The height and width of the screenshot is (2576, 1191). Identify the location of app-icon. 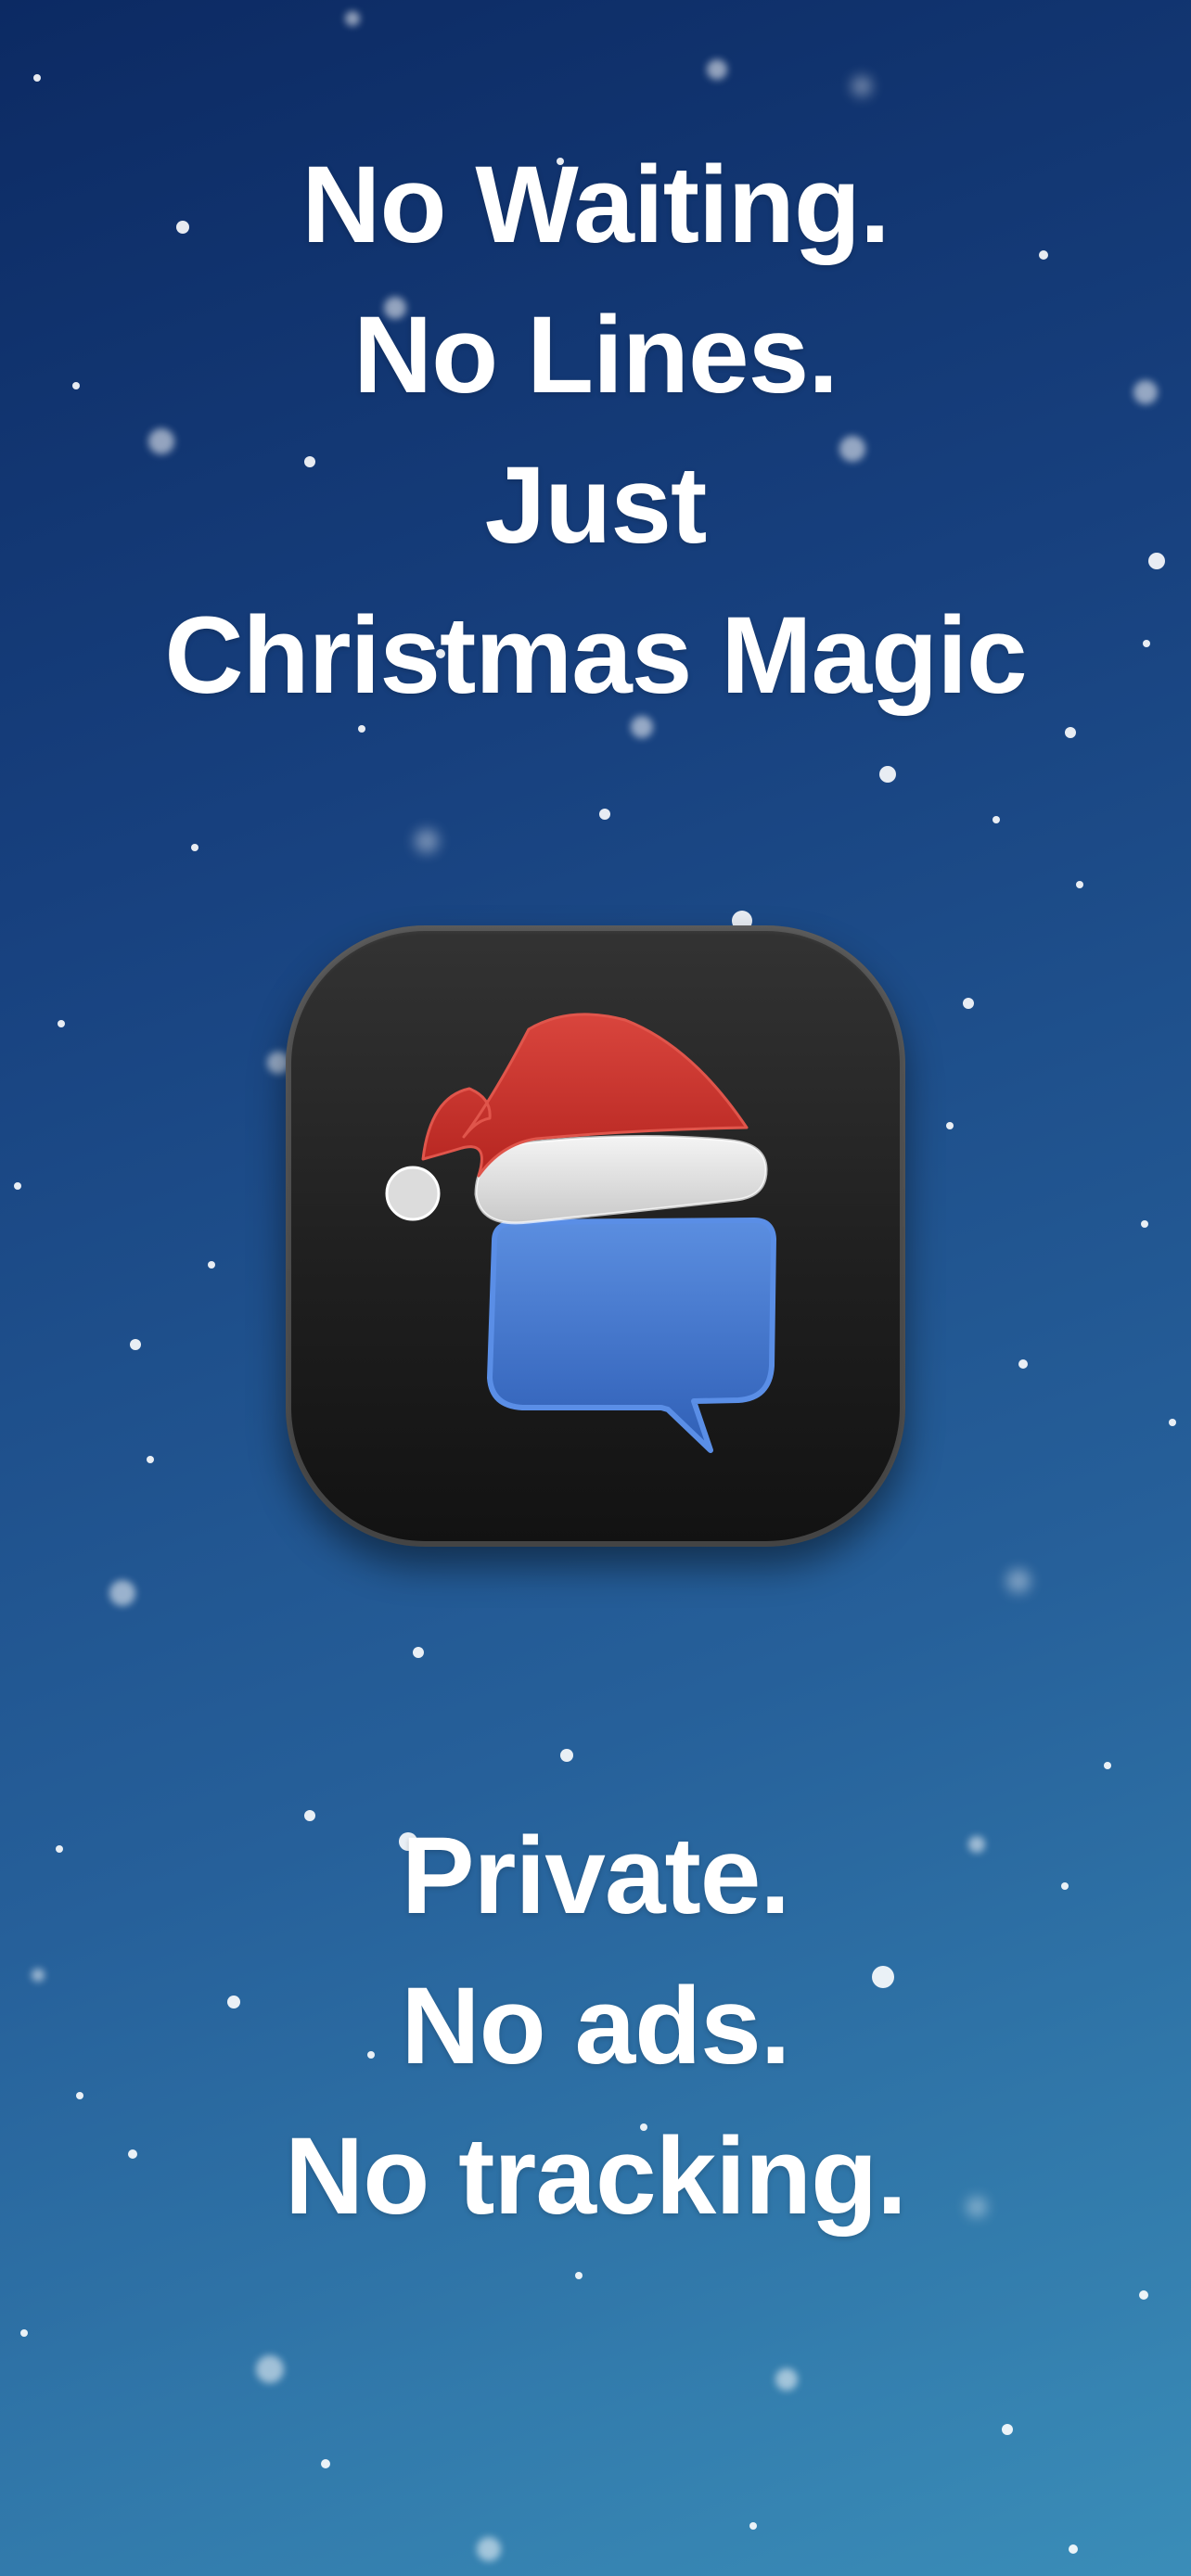
(595, 1236).